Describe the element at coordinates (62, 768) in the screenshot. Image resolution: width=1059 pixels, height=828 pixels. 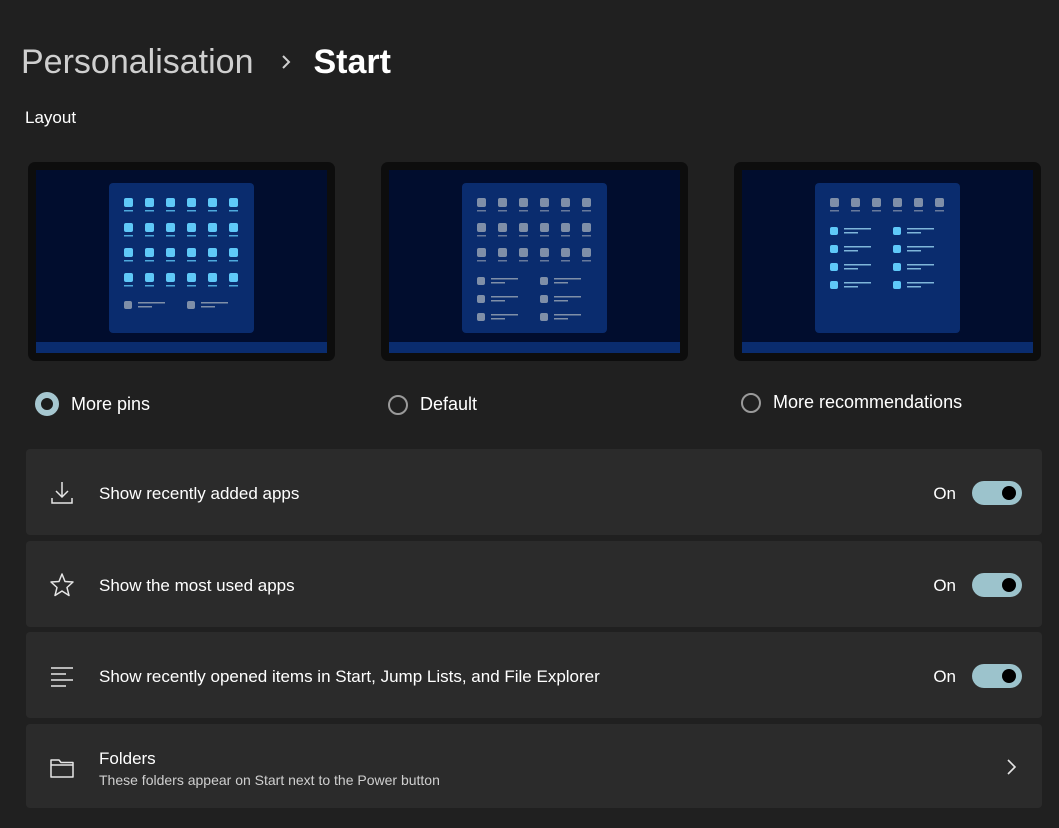
I see `folder-icon` at that location.